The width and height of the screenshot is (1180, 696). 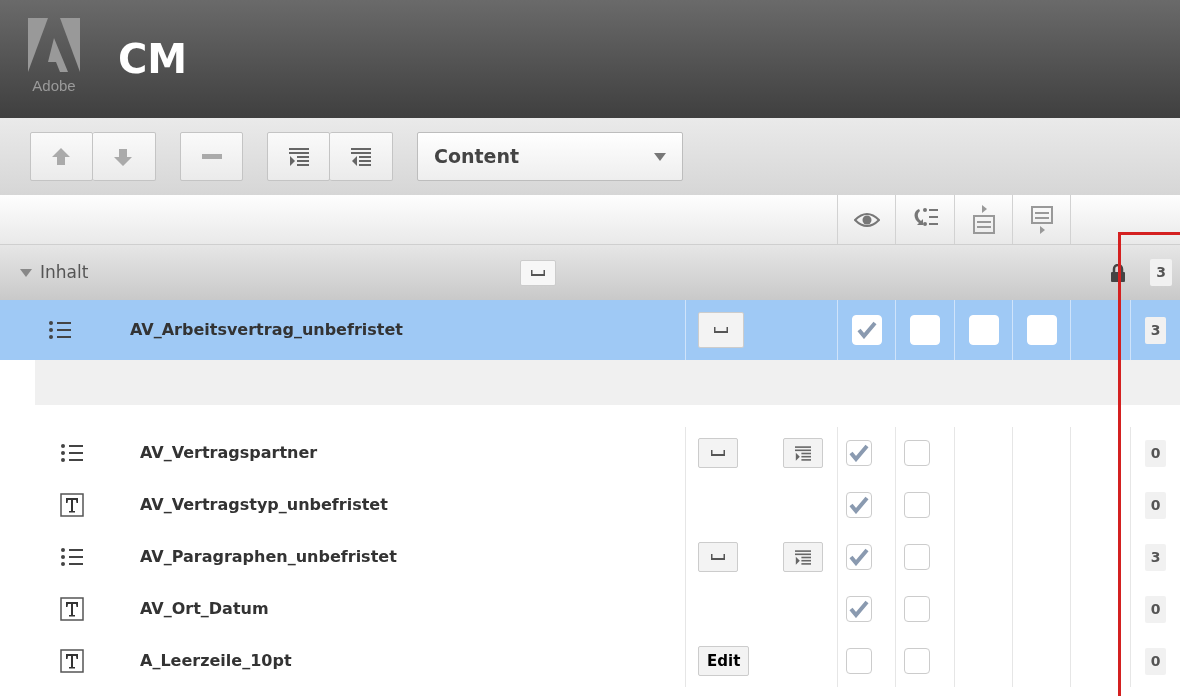 What do you see at coordinates (124, 156) in the screenshot?
I see `move-down-button` at bounding box center [124, 156].